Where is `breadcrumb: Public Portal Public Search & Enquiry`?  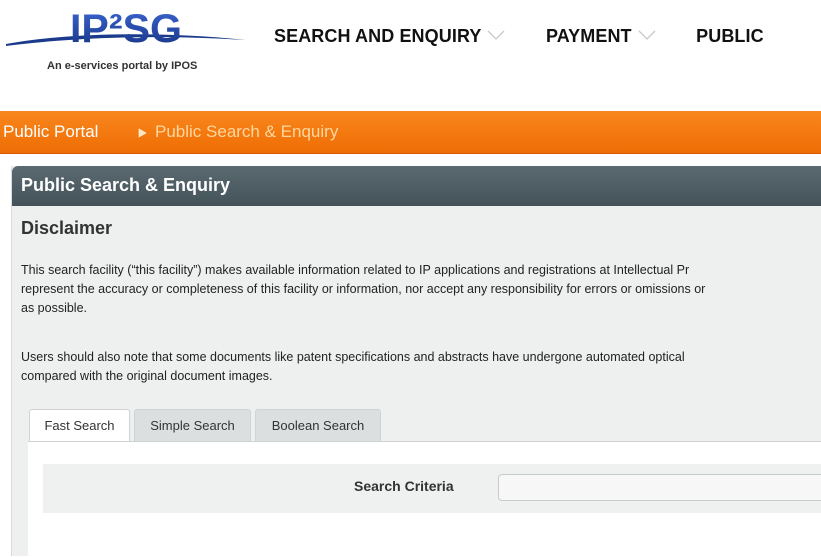
breadcrumb: Public Portal Public Search & Enquiry is located at coordinates (410, 132).